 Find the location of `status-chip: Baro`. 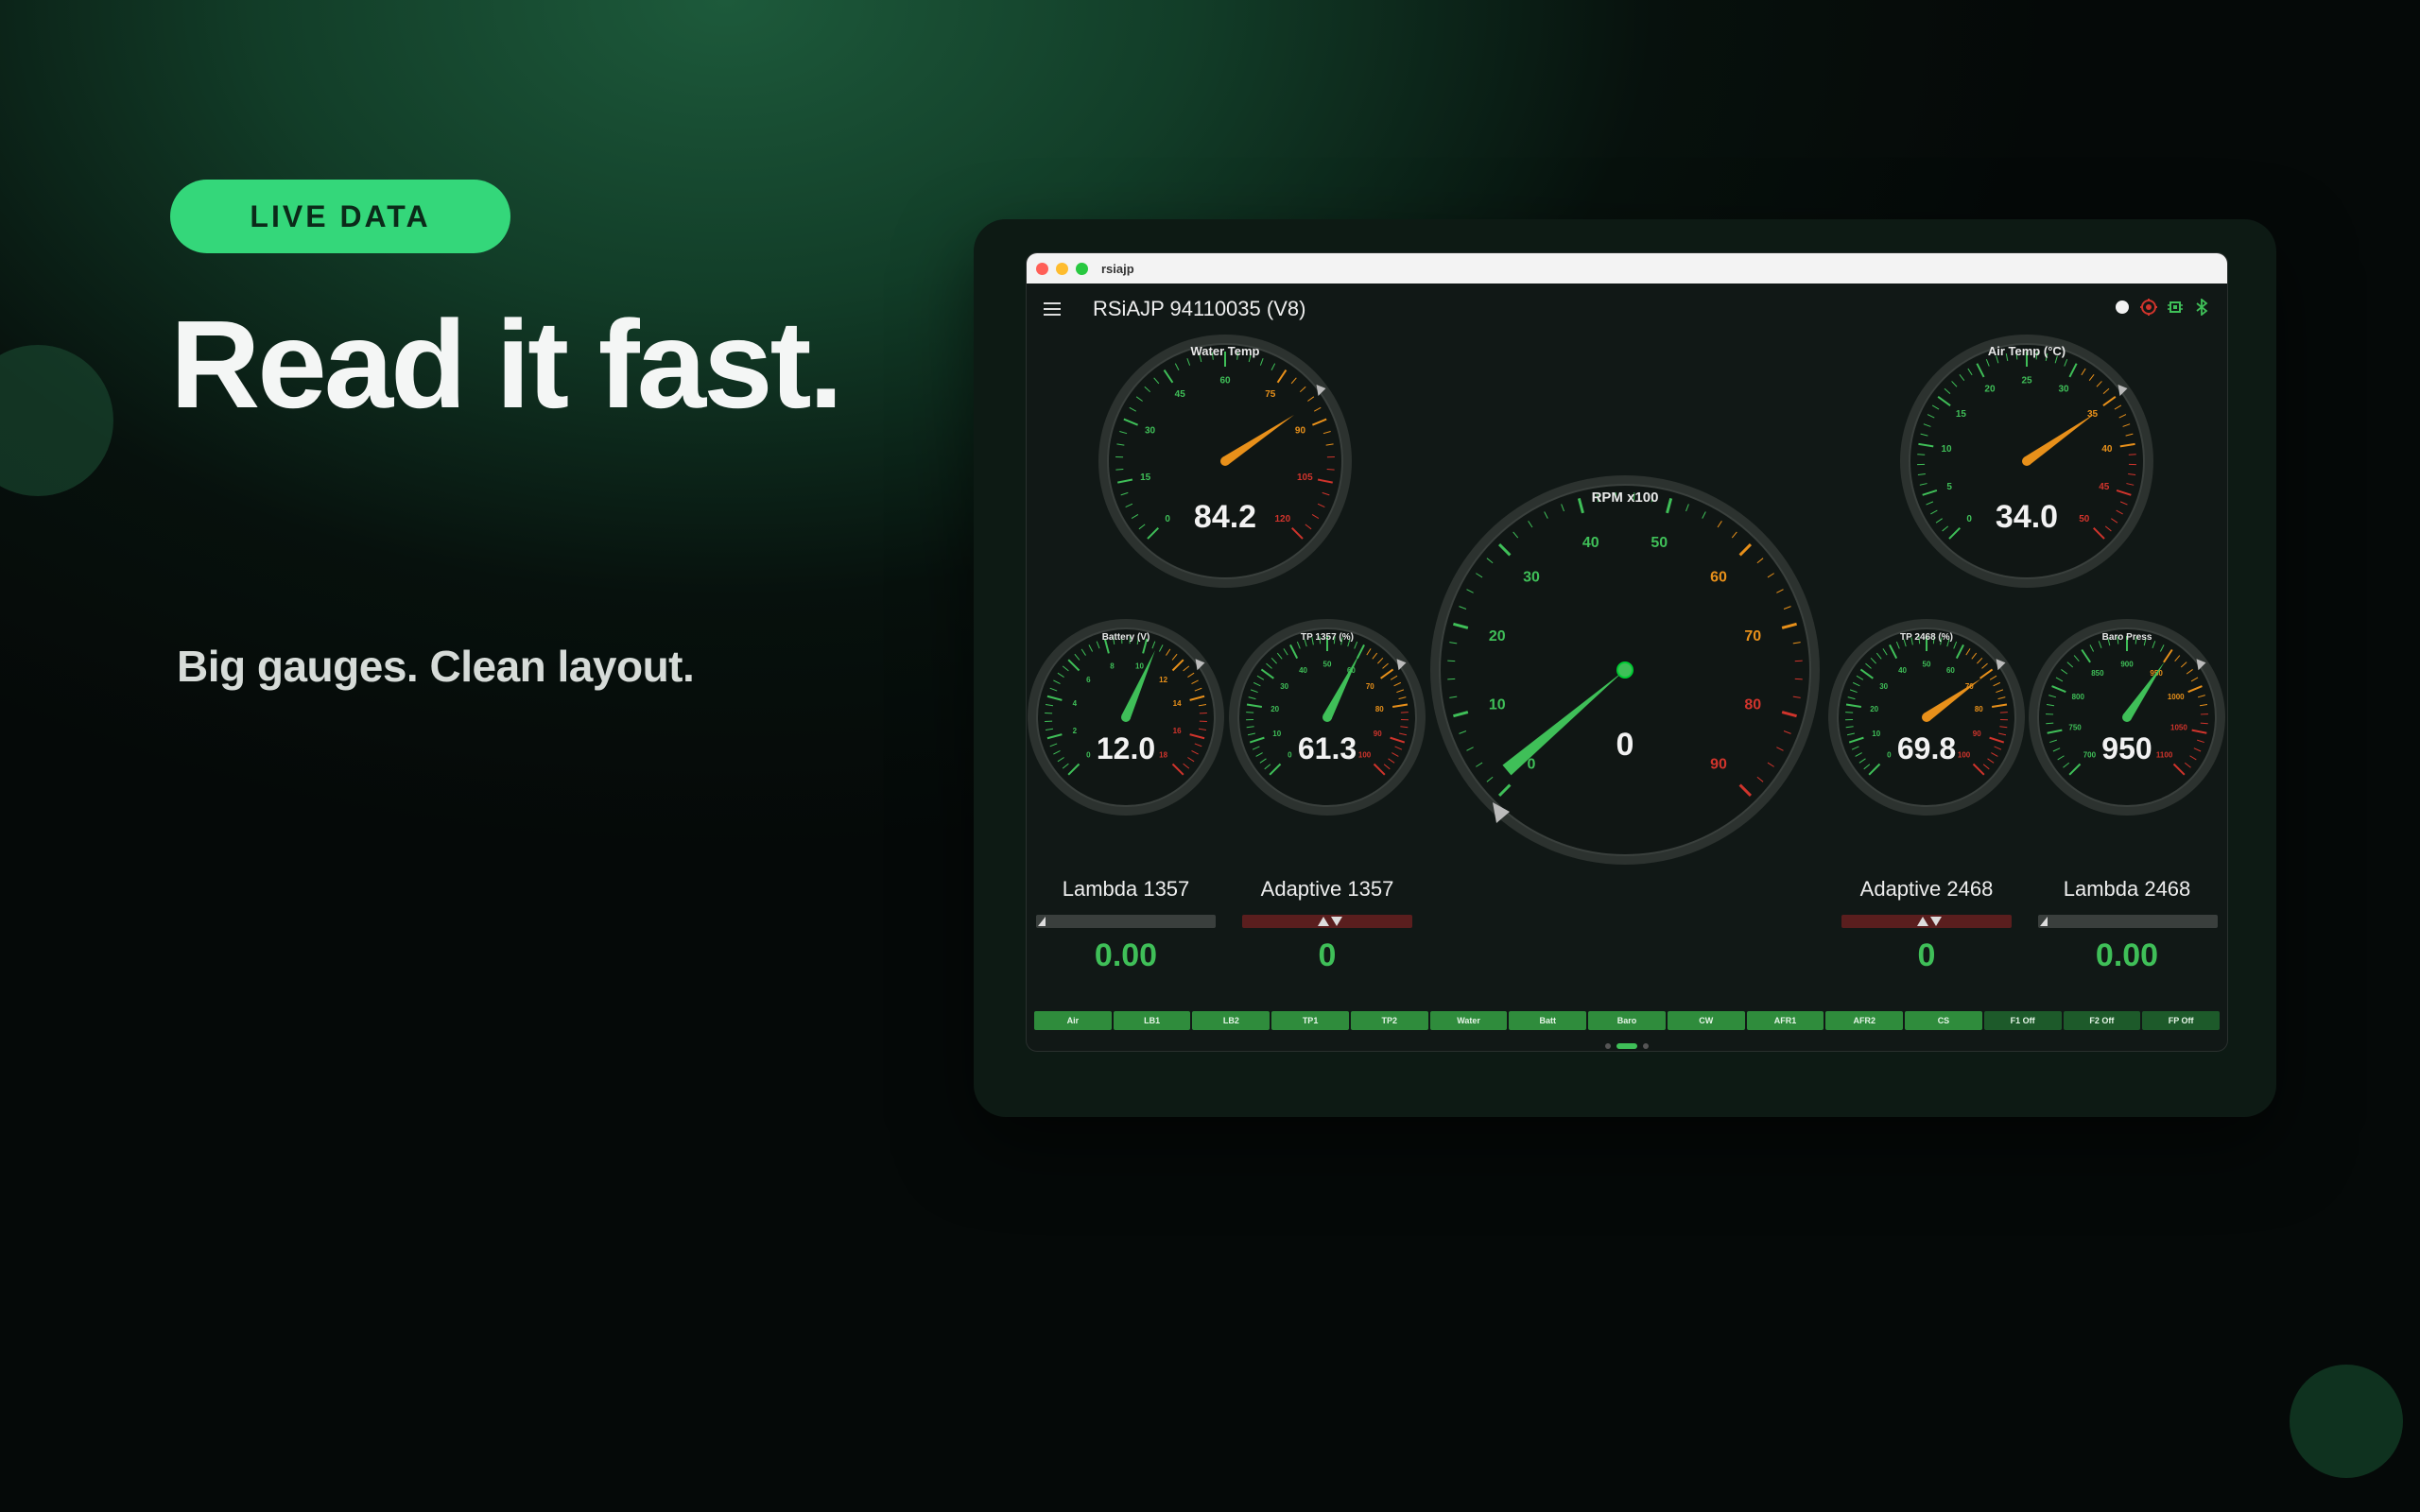

status-chip: Baro is located at coordinates (1627, 1020).